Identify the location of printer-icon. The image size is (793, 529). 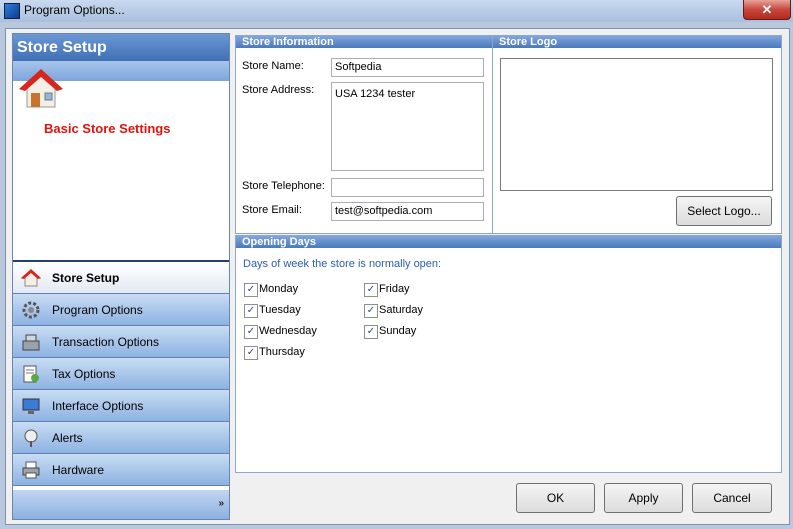
(31, 470).